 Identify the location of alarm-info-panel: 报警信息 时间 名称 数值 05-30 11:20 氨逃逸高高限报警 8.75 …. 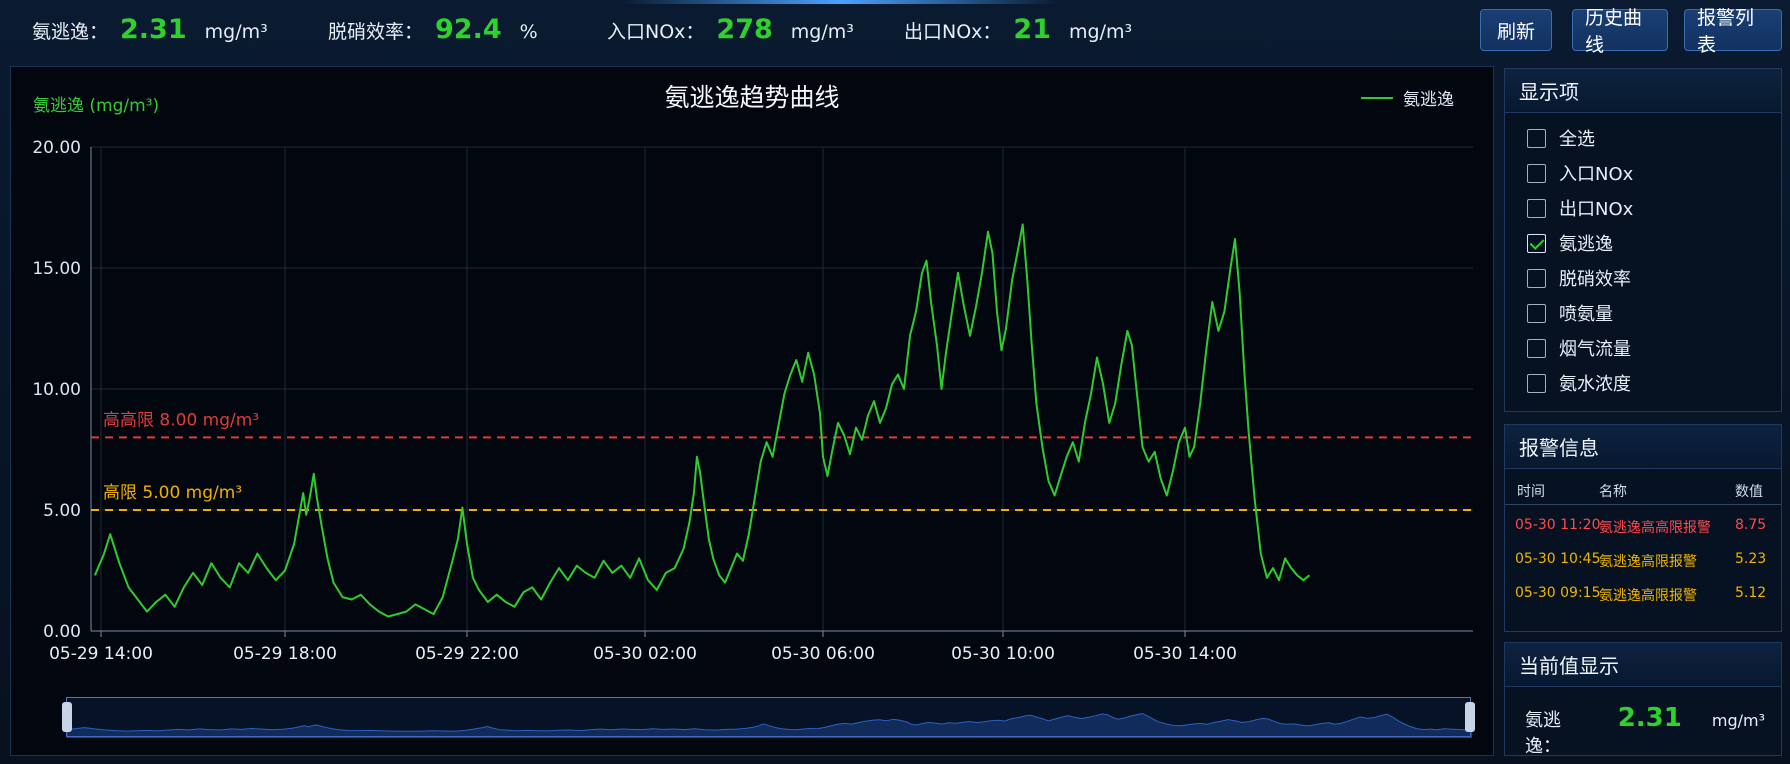
(1643, 528).